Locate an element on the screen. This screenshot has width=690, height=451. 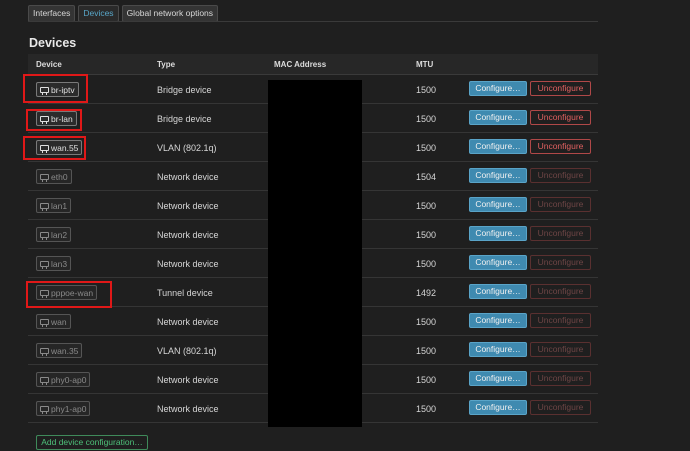
device-cell: lan2 is located at coordinates (54, 234).